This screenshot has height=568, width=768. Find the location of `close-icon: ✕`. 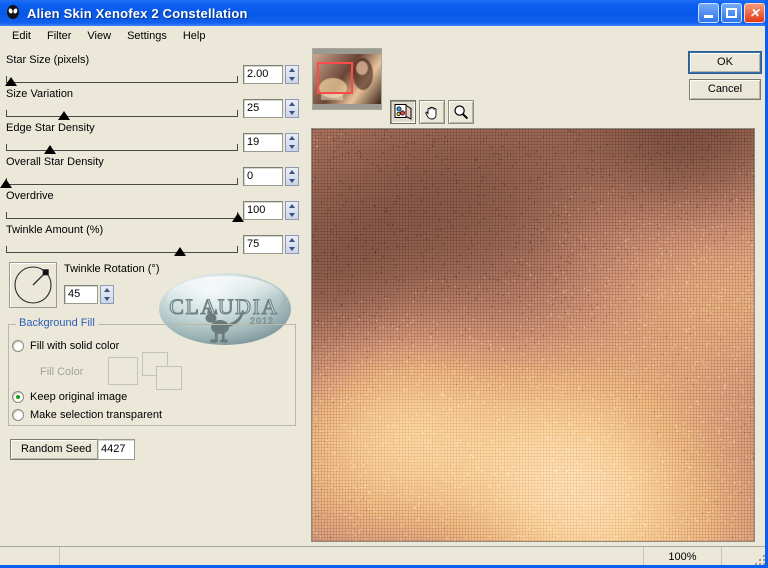

close-icon: ✕ is located at coordinates (754, 13).